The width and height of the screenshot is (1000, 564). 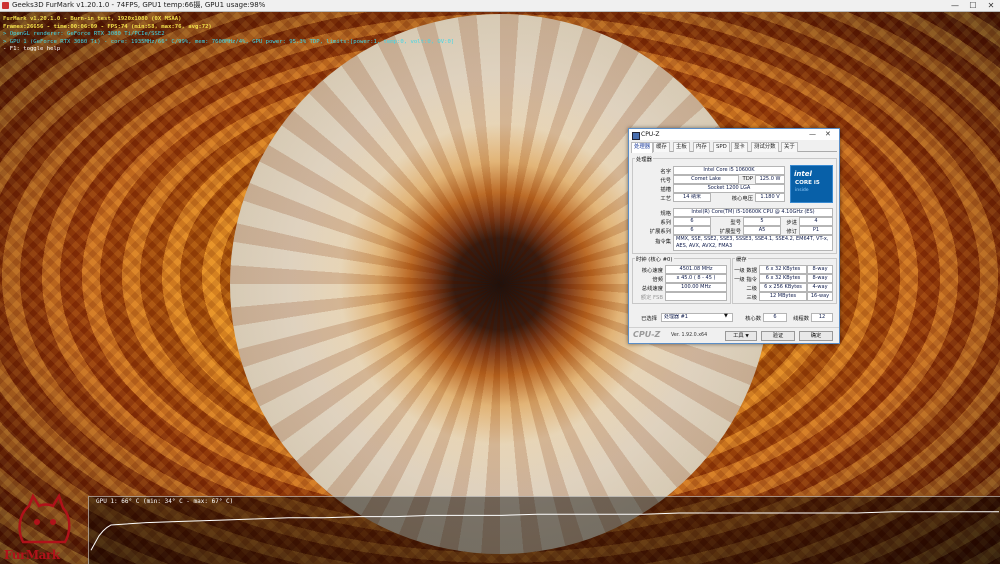 I want to click on tools-button-label: 工具, so click(x=738, y=336).